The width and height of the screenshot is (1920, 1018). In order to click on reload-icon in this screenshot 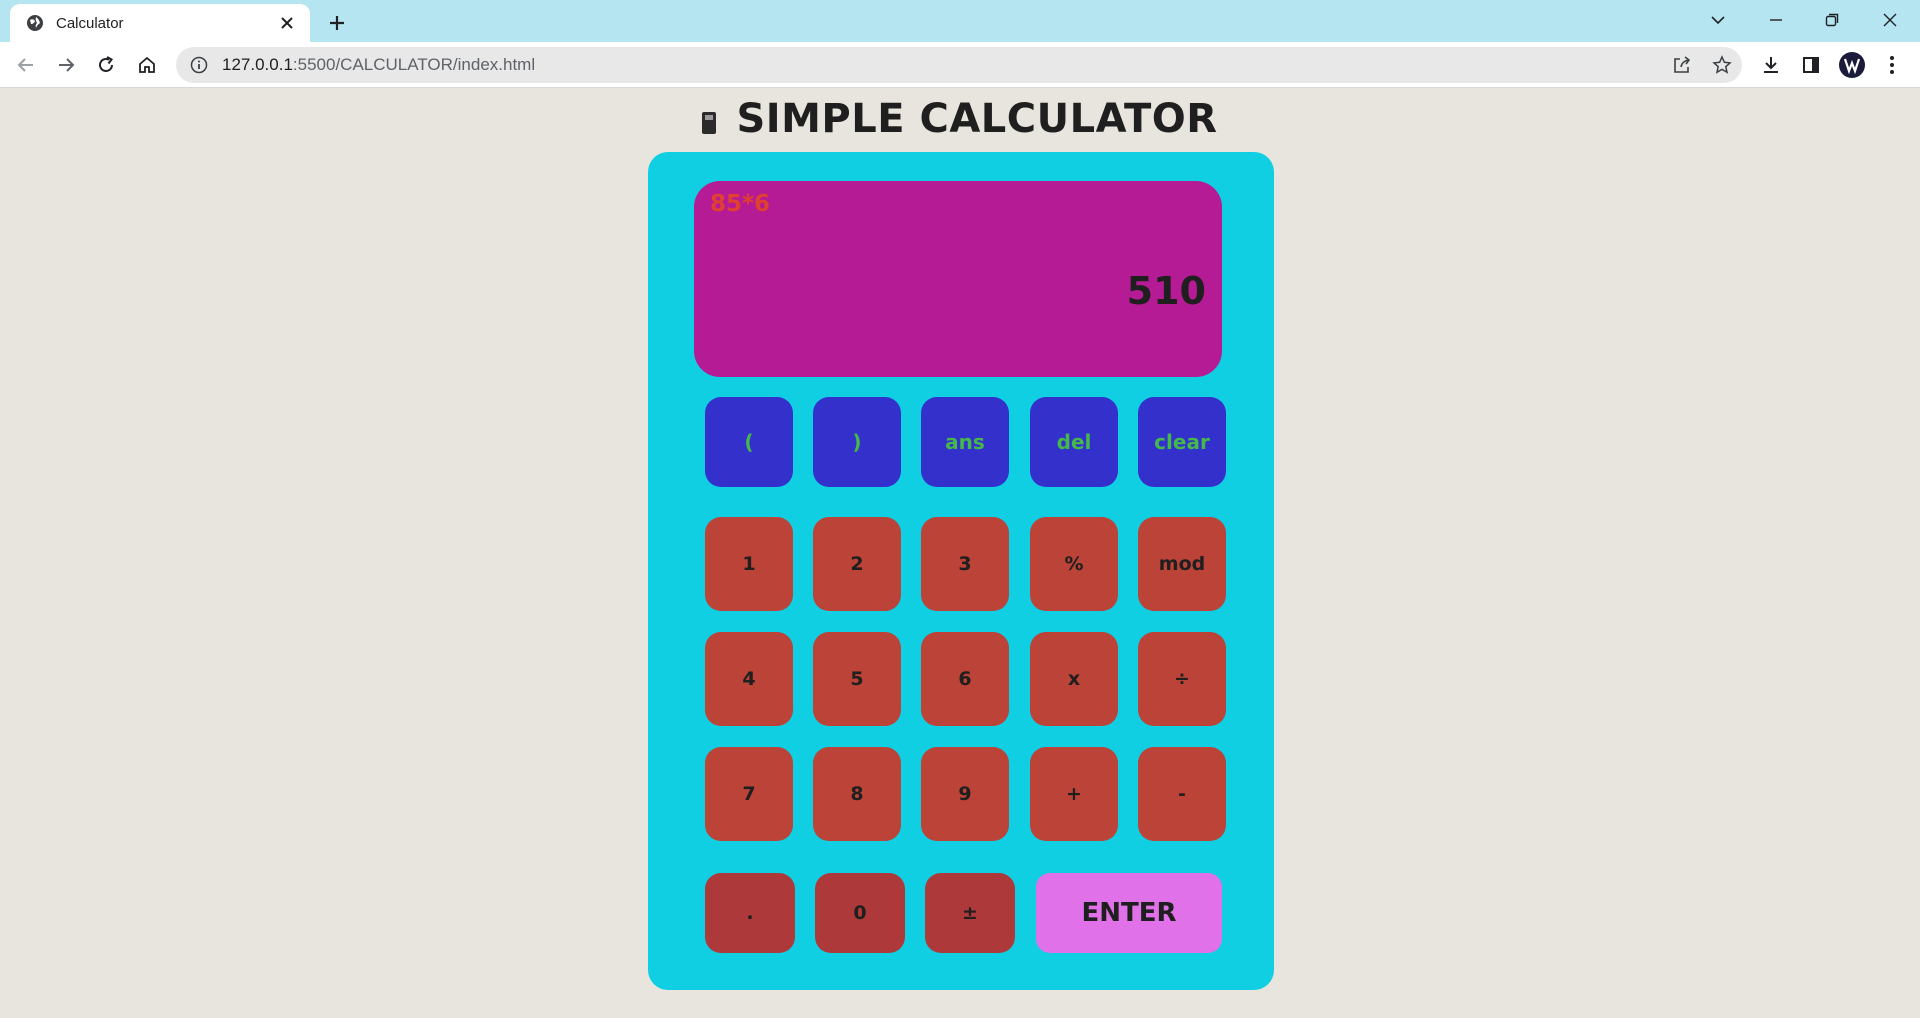, I will do `click(106, 65)`.